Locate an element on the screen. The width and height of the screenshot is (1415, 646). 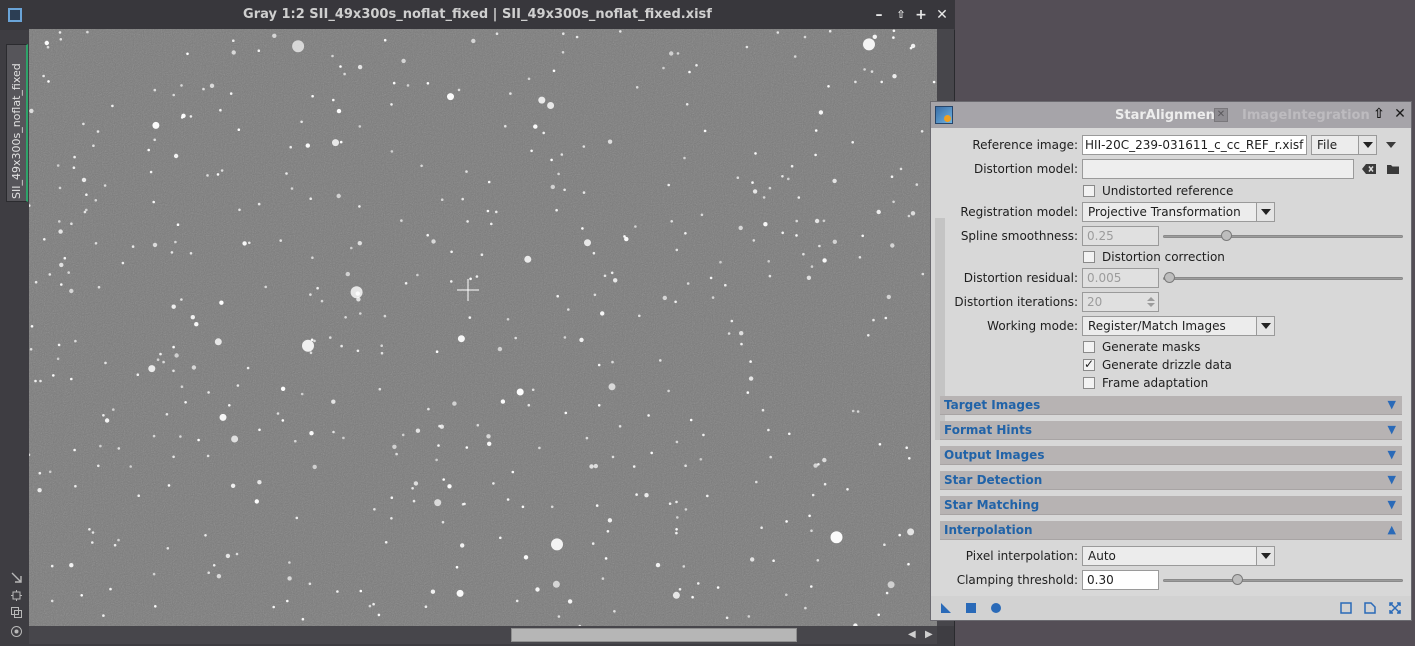
browse-documentation-icon is located at coordinates (1346, 608).